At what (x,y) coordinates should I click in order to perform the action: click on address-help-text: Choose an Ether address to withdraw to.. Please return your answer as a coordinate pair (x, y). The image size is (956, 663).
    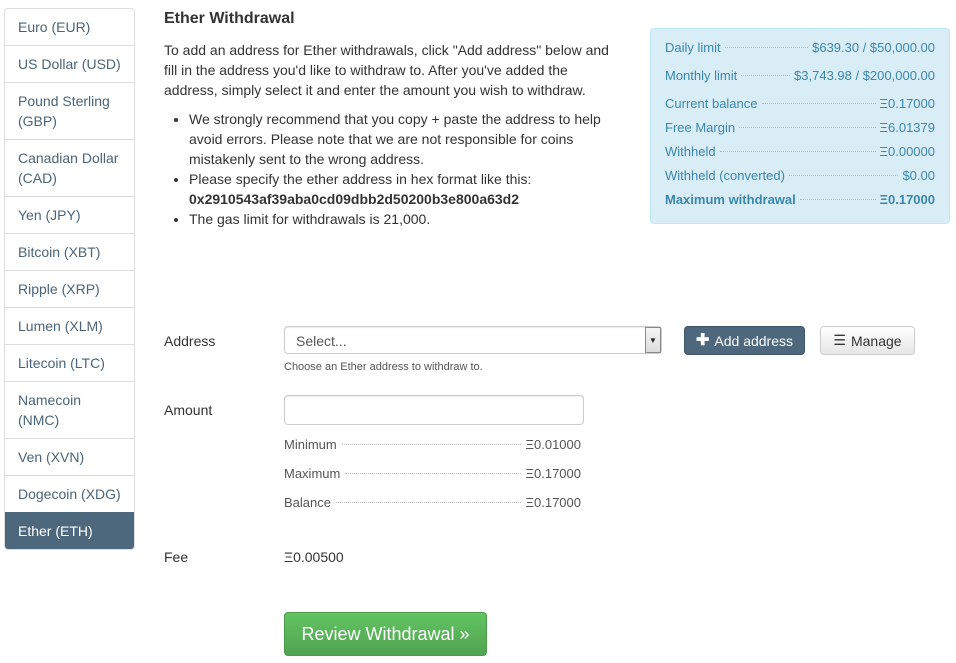
    Looking at the image, I should click on (383, 367).